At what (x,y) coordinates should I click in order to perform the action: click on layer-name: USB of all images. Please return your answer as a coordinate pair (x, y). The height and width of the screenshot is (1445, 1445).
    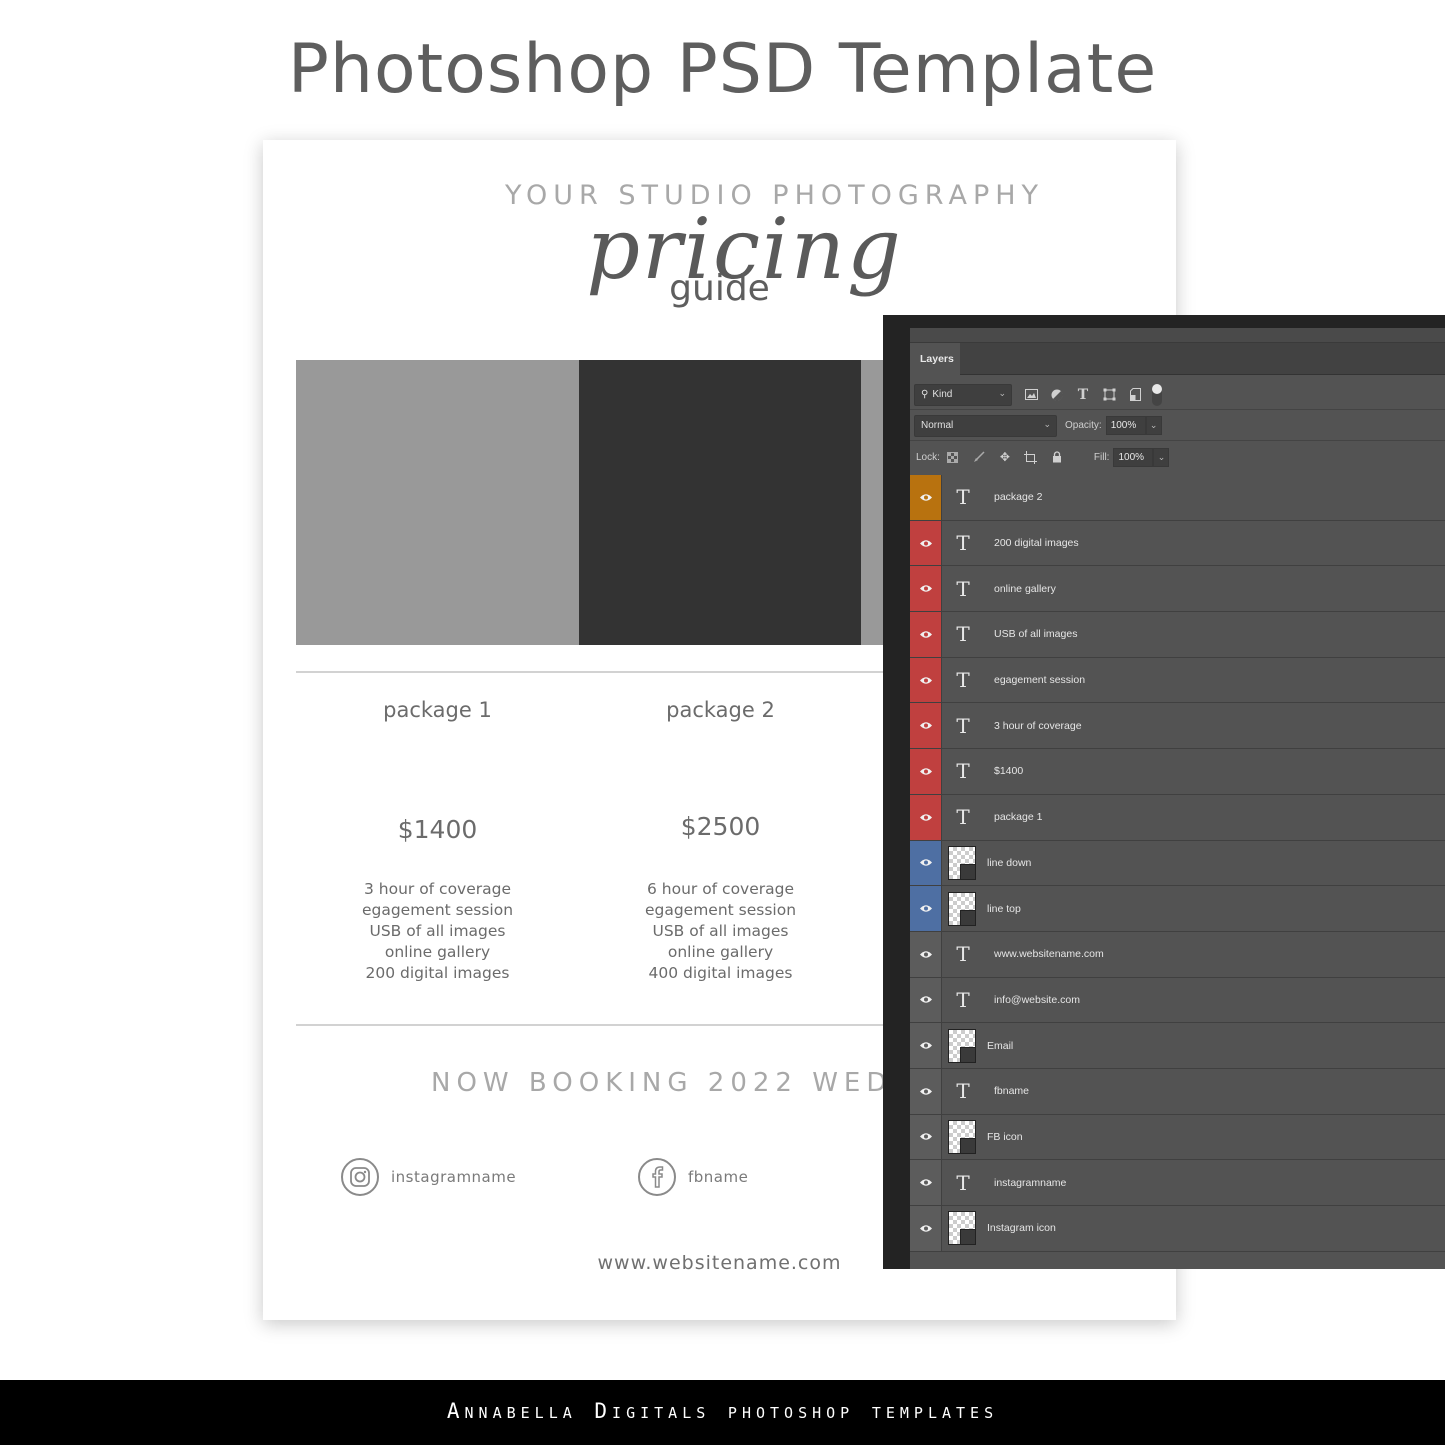
    Looking at the image, I should click on (1035, 634).